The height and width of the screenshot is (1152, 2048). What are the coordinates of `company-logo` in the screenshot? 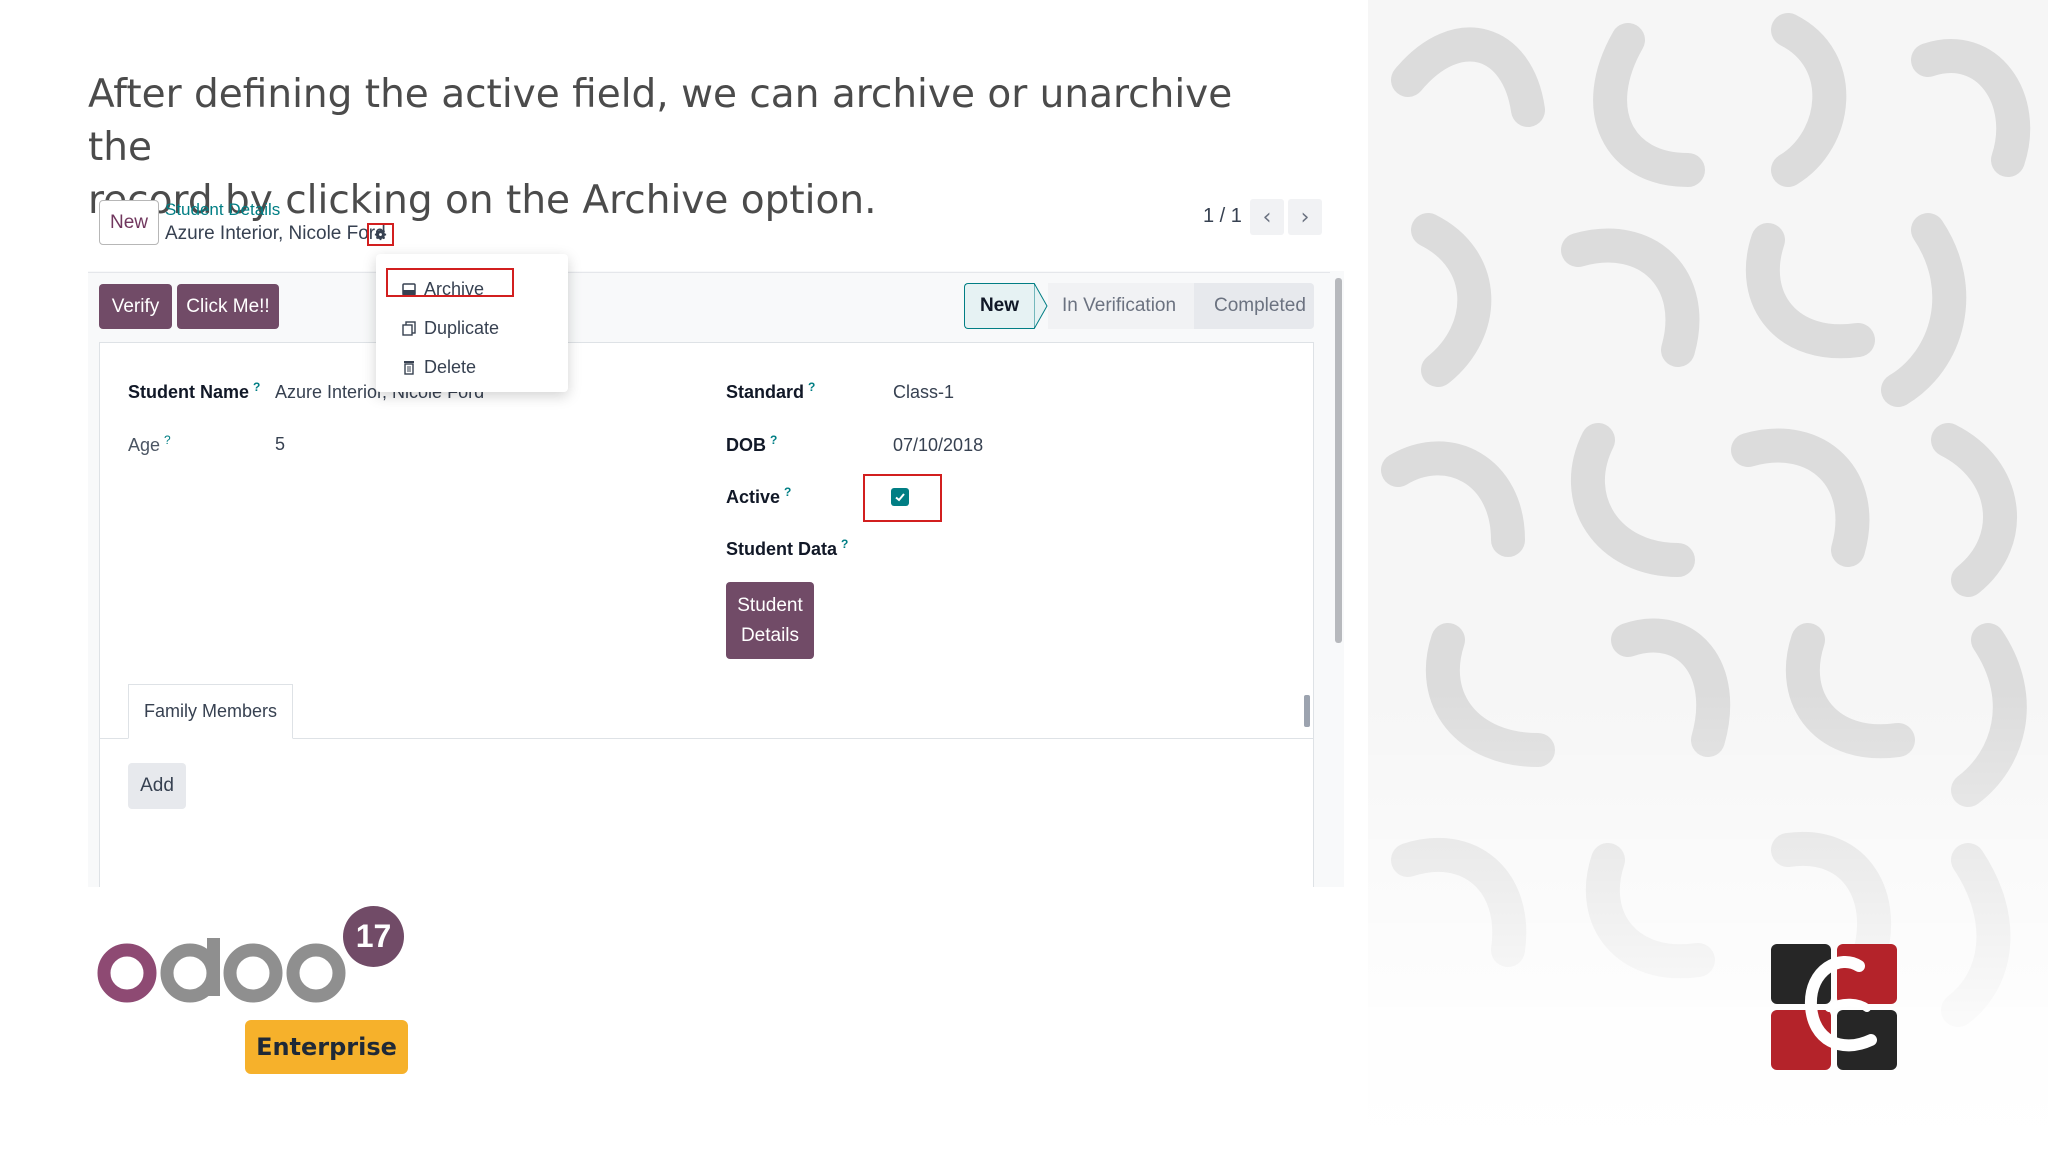 It's located at (1834, 1007).